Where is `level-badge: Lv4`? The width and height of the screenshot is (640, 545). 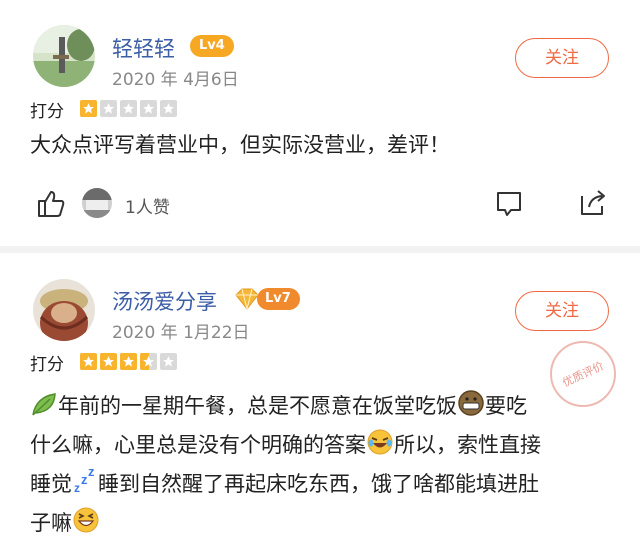 level-badge: Lv4 is located at coordinates (212, 46).